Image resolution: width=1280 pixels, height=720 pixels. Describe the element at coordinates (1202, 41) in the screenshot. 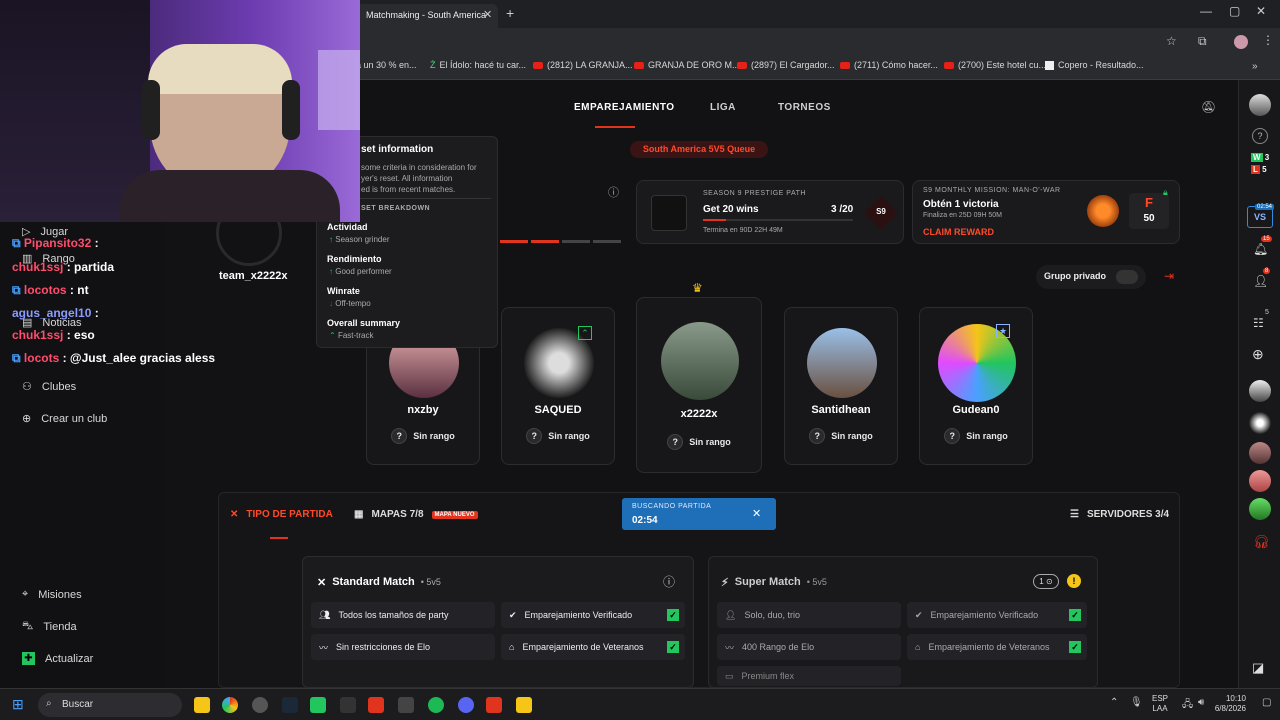

I see `extensions-icon: ⧉` at that location.